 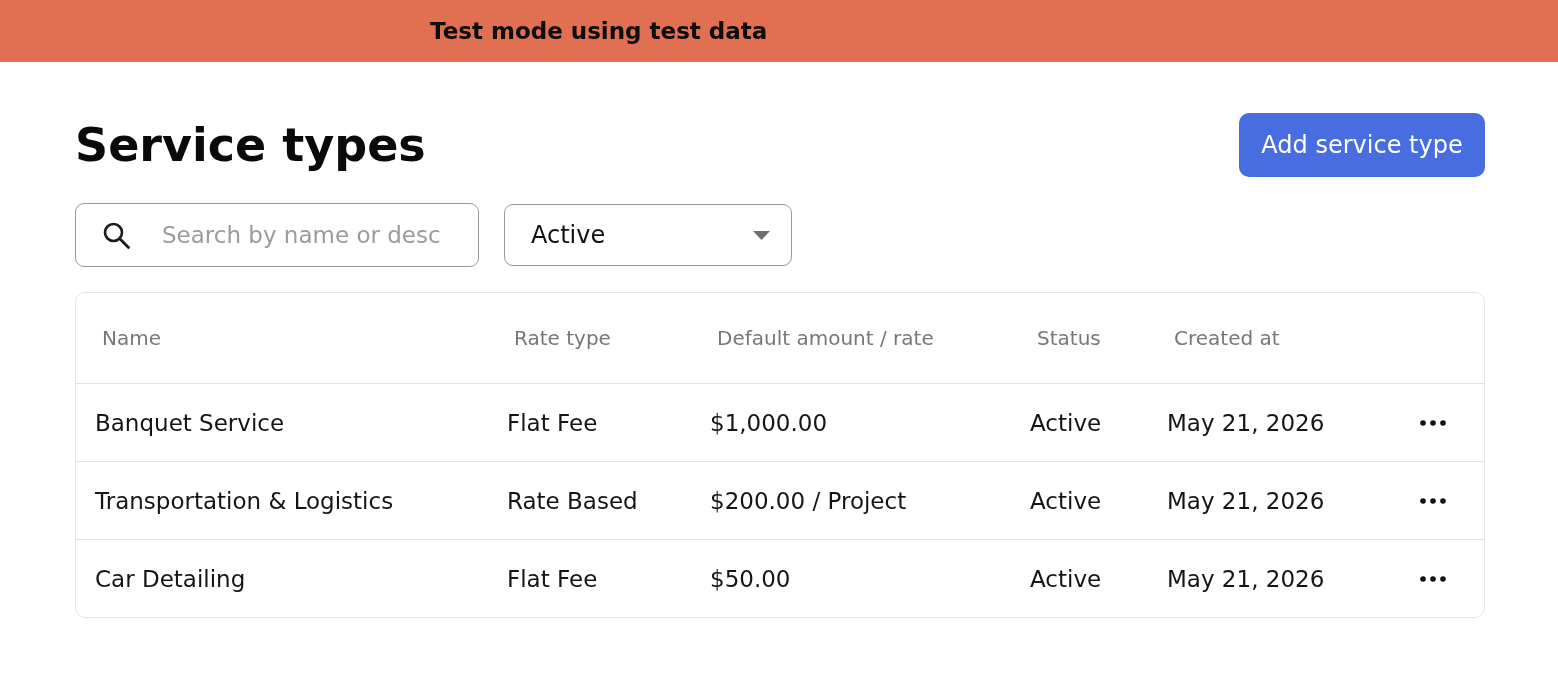 I want to click on column-header: Created at, so click(x=1227, y=338).